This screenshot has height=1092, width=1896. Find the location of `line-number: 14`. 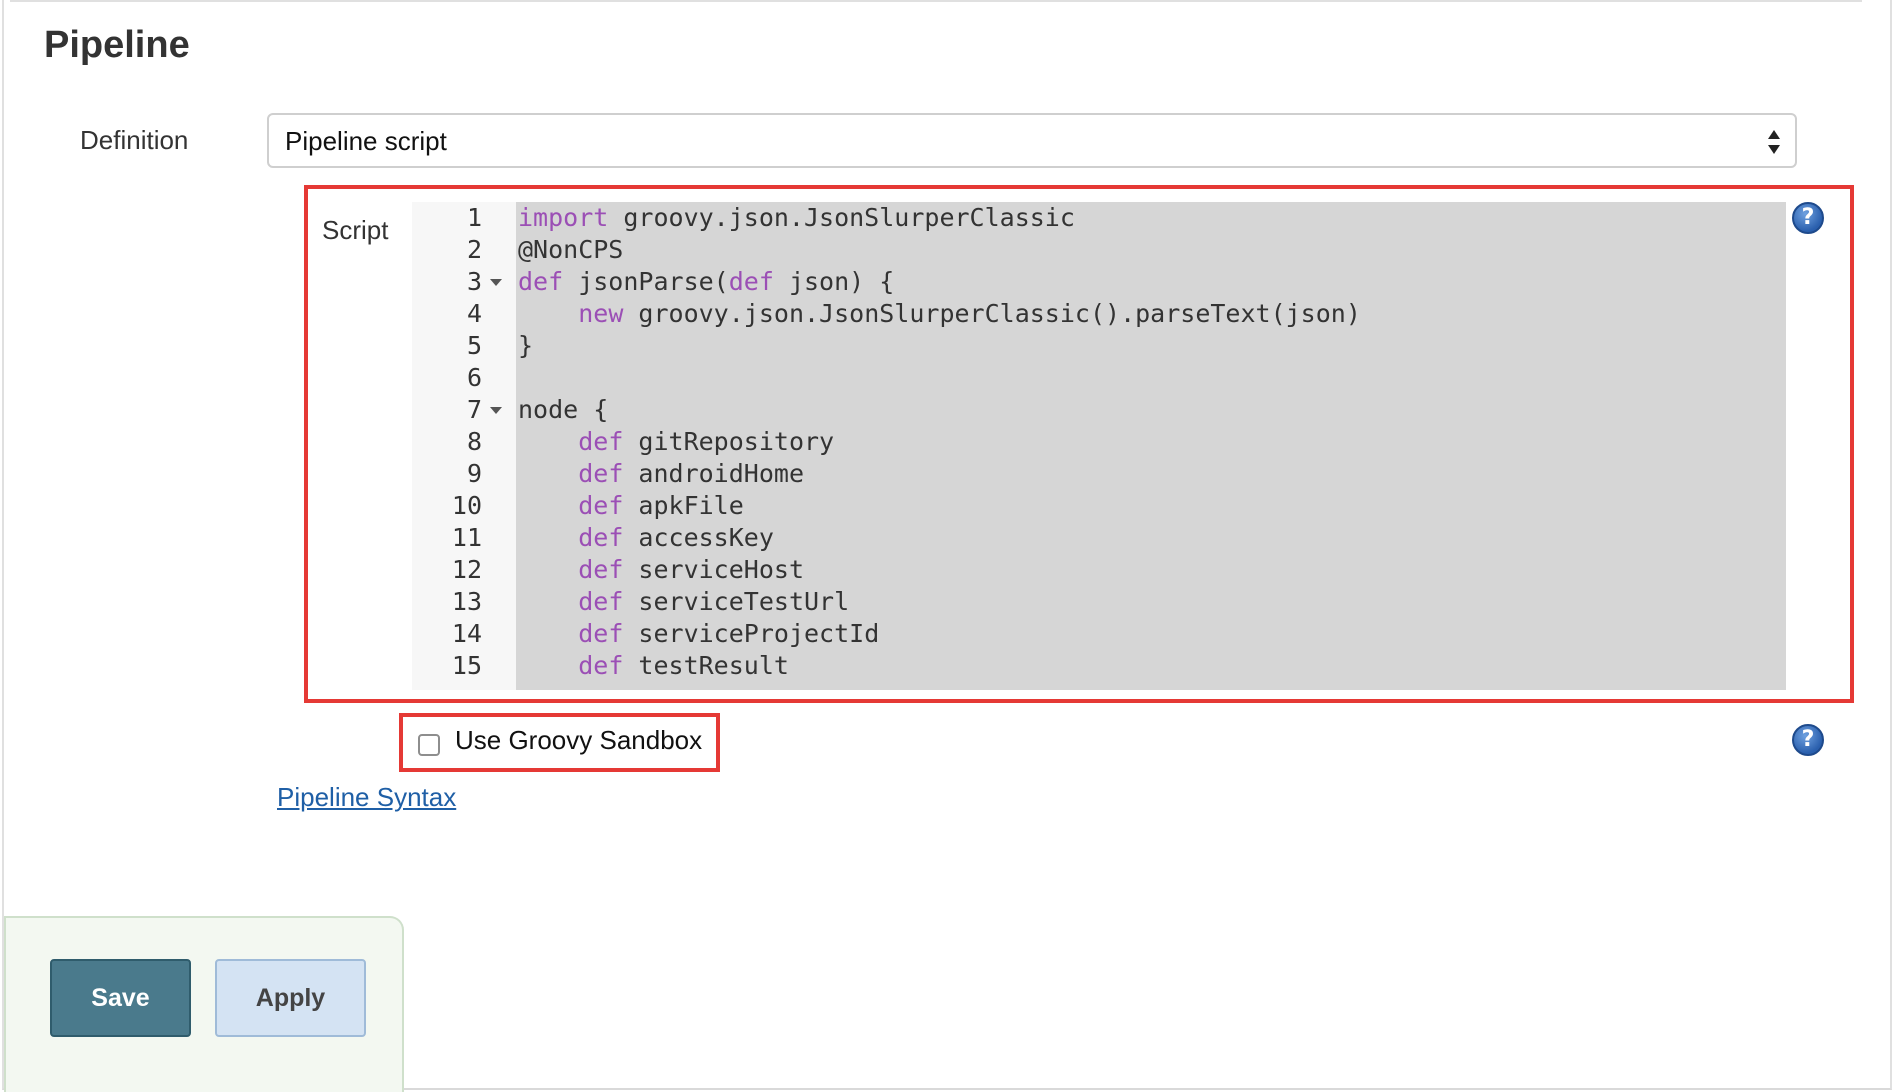

line-number: 14 is located at coordinates (466, 633).